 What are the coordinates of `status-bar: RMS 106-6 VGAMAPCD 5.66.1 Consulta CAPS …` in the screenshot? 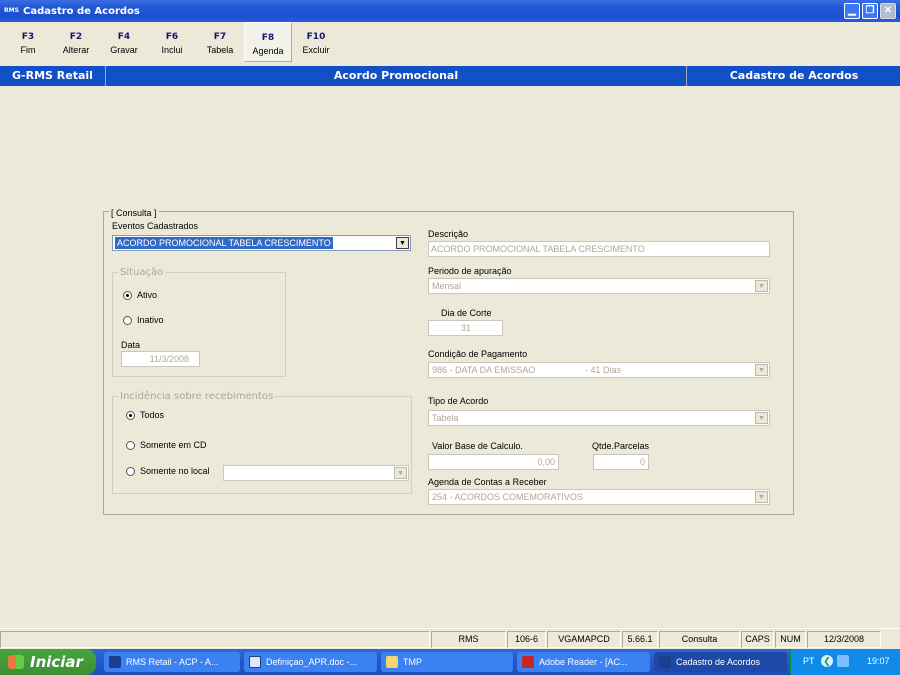 It's located at (450, 638).